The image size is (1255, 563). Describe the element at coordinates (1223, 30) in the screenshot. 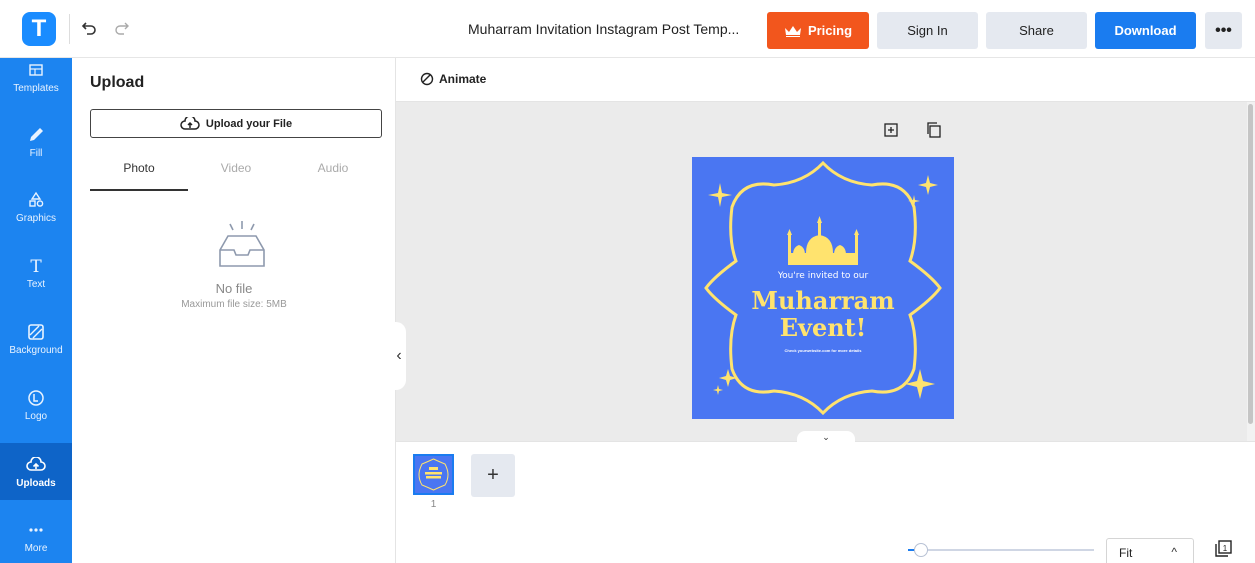

I see `more-options-button: •••` at that location.